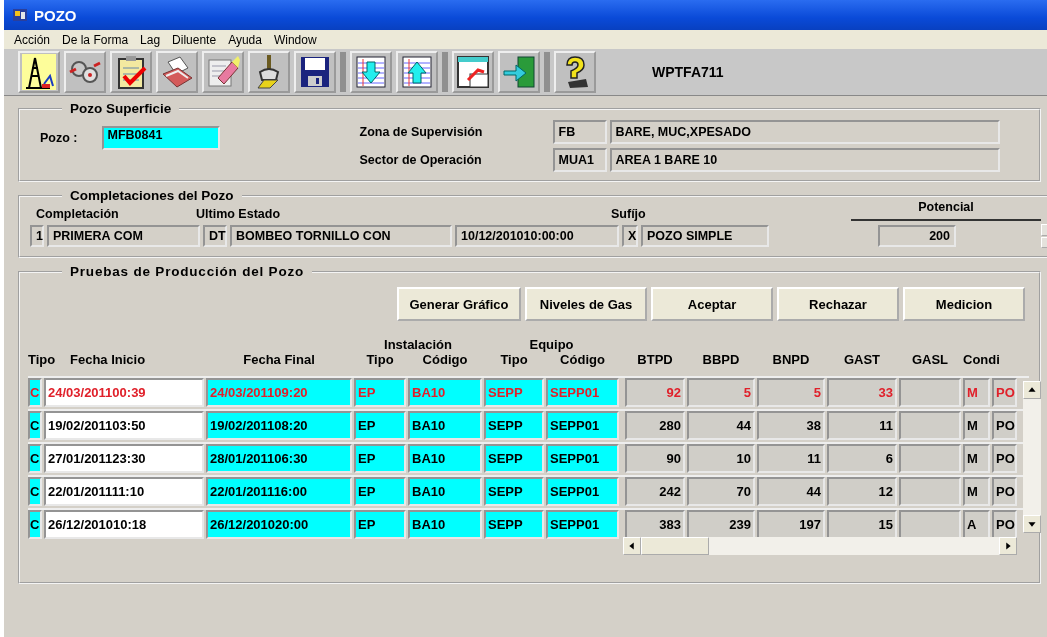  I want to click on table-cell: 383, so click(655, 524).